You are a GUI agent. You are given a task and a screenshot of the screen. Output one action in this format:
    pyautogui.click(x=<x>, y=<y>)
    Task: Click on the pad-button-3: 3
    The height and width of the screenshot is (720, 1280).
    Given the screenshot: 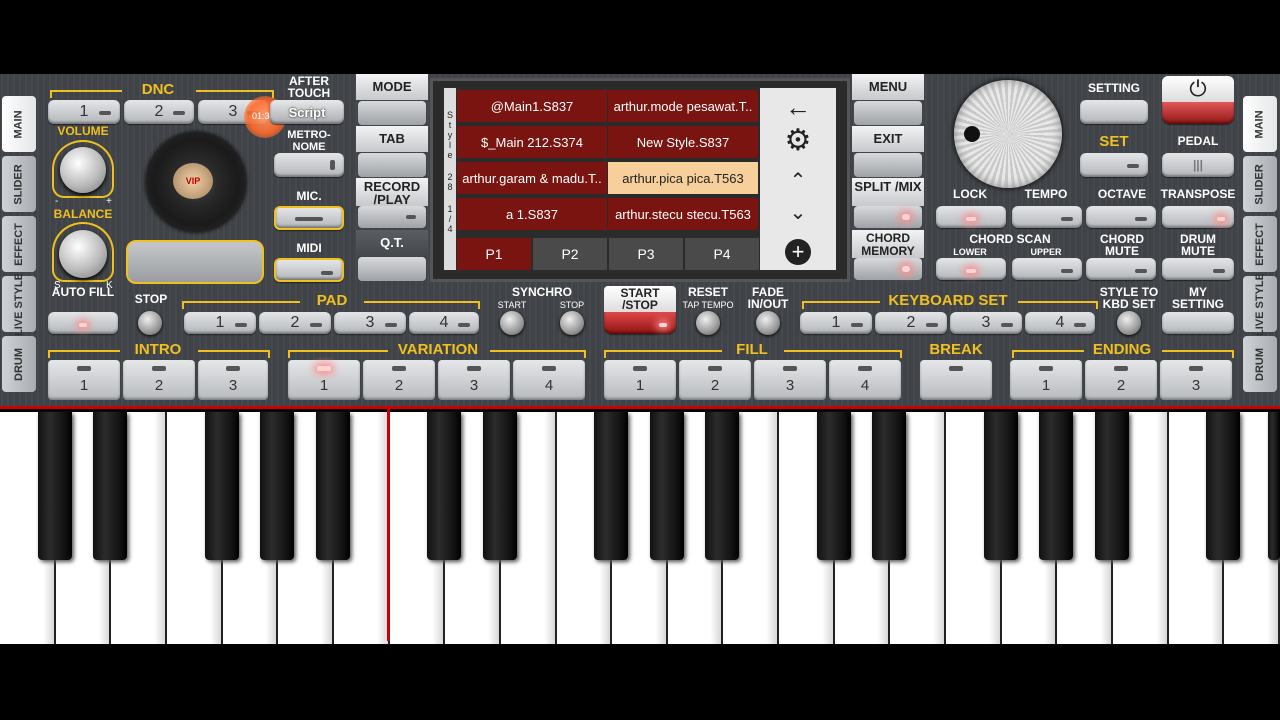 What is the action you would take?
    pyautogui.click(x=370, y=323)
    